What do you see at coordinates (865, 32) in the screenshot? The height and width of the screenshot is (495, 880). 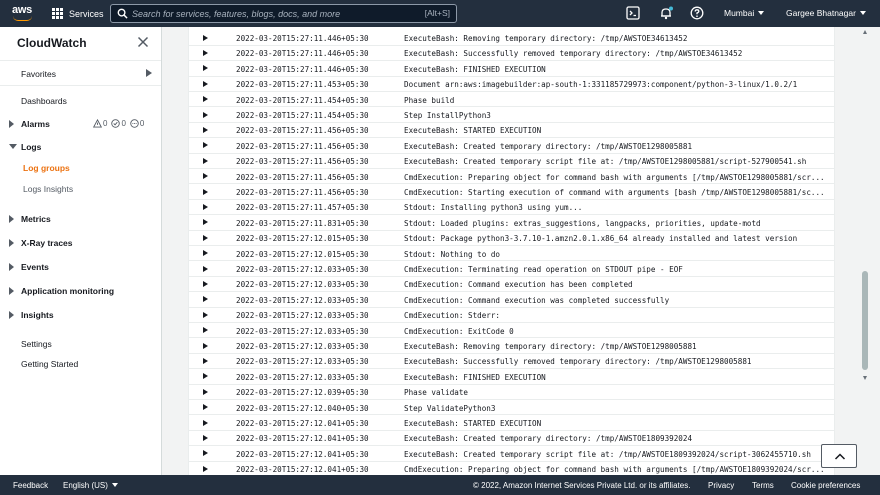 I see `scroll-up-icon` at bounding box center [865, 32].